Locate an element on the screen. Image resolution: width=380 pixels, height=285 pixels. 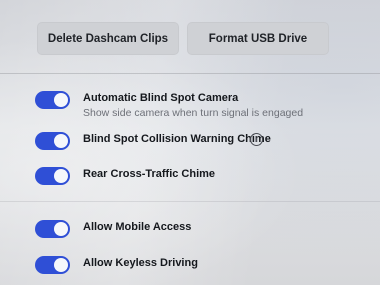
allow-mobile-access-toggle is located at coordinates (52, 229).